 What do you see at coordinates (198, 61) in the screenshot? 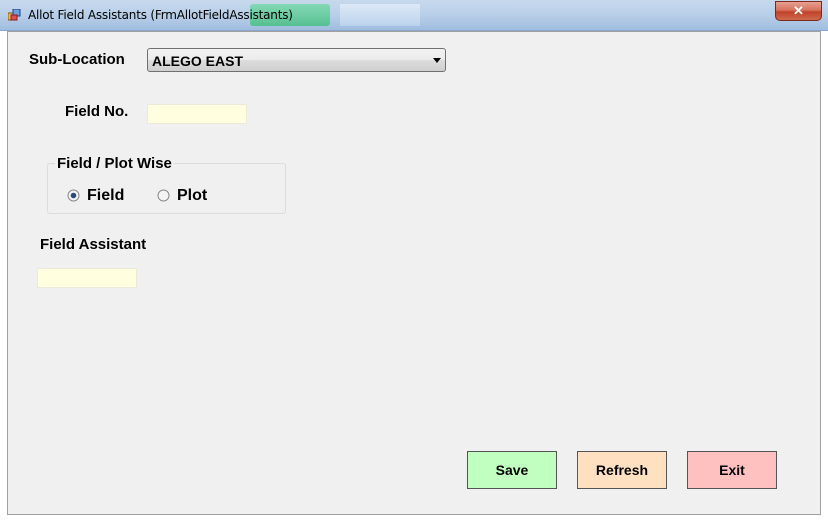
I see `sub-location-value: ALEGO EAST` at bounding box center [198, 61].